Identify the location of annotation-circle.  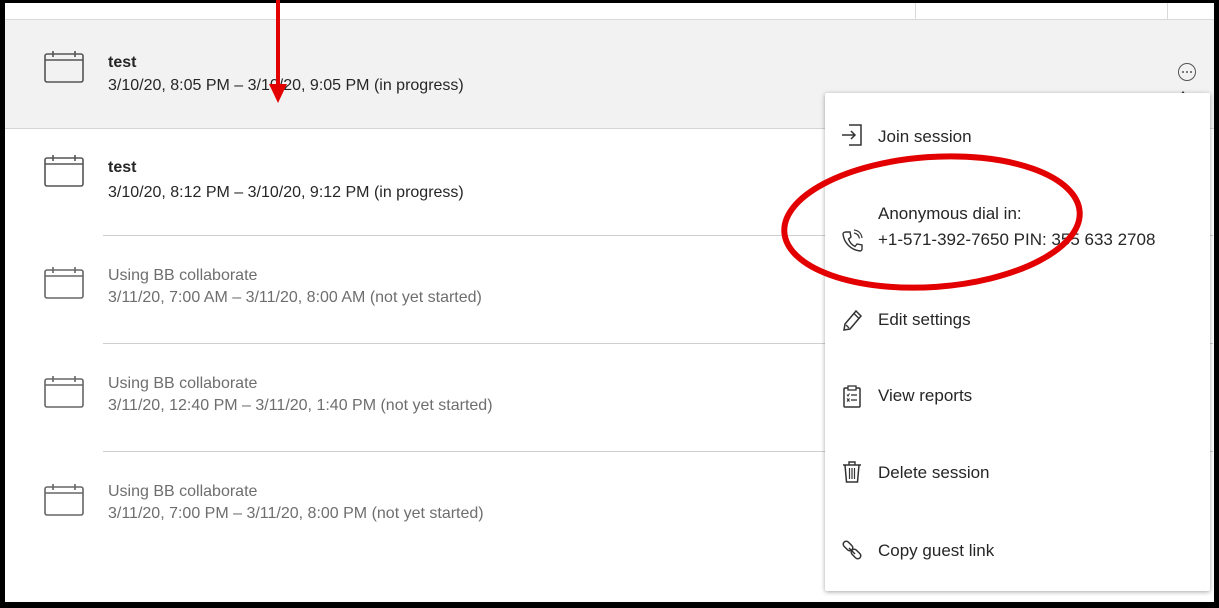
(932, 222).